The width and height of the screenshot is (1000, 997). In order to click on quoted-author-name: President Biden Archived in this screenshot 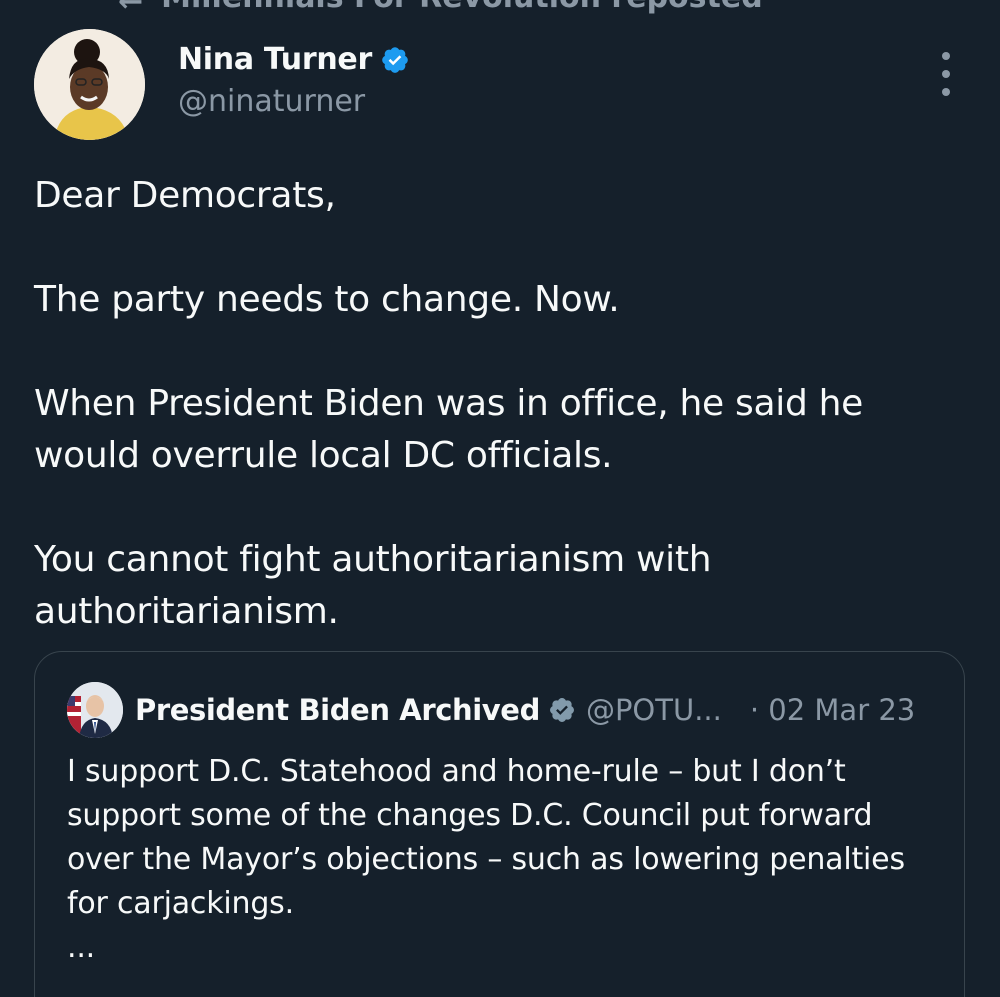, I will do `click(337, 710)`.